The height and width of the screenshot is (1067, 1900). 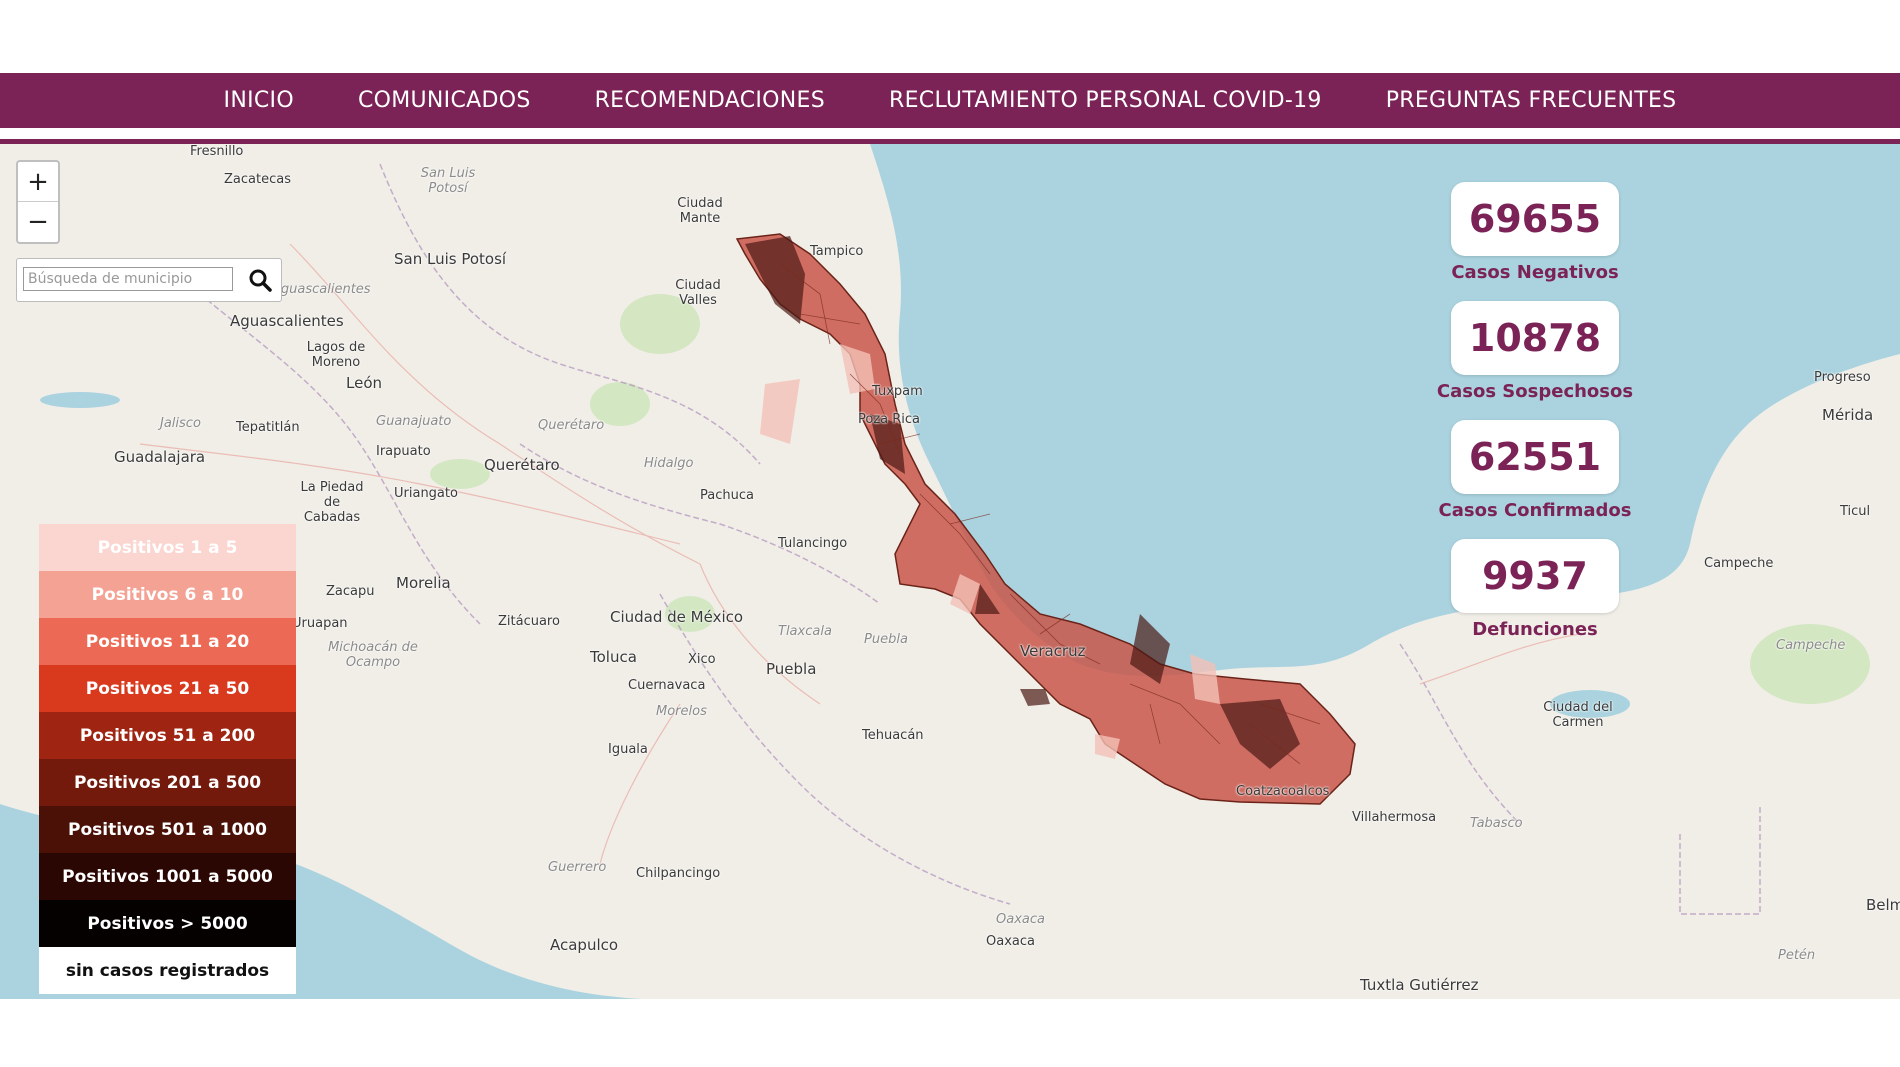 What do you see at coordinates (529, 621) in the screenshot?
I see `place-label: Zitácuaro` at bounding box center [529, 621].